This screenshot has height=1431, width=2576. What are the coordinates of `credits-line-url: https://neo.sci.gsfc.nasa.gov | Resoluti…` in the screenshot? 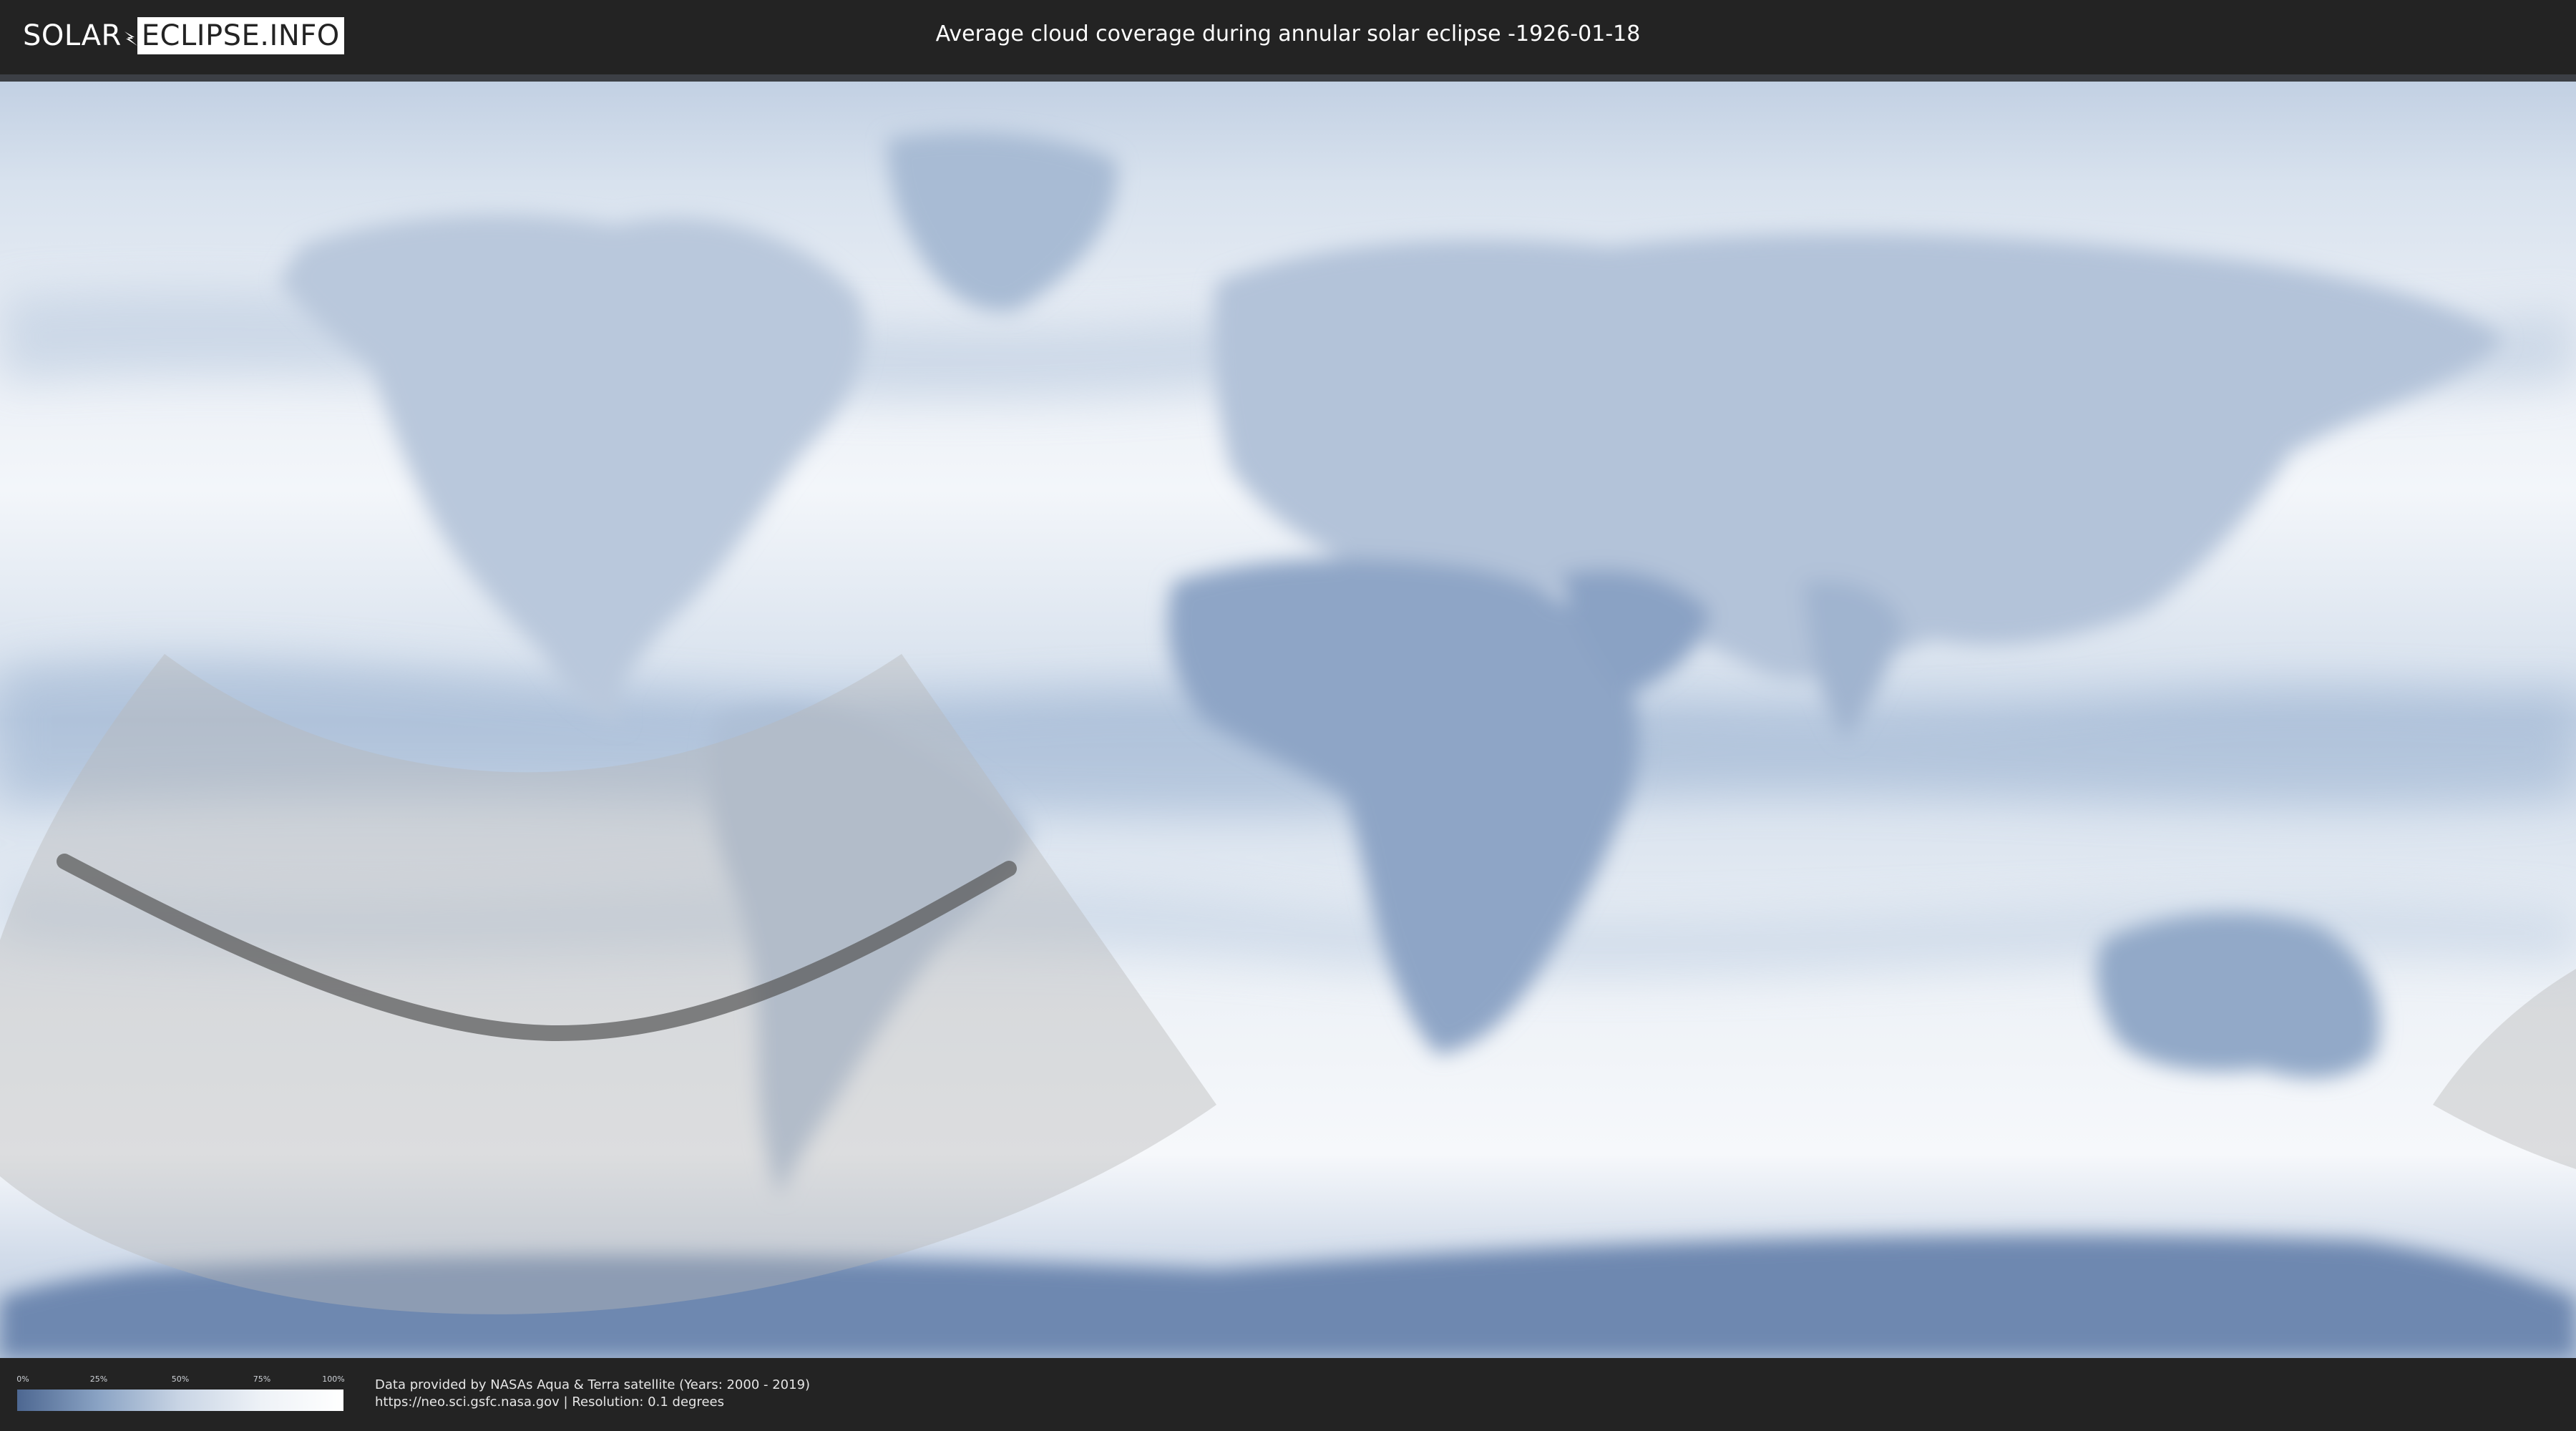 It's located at (549, 1403).